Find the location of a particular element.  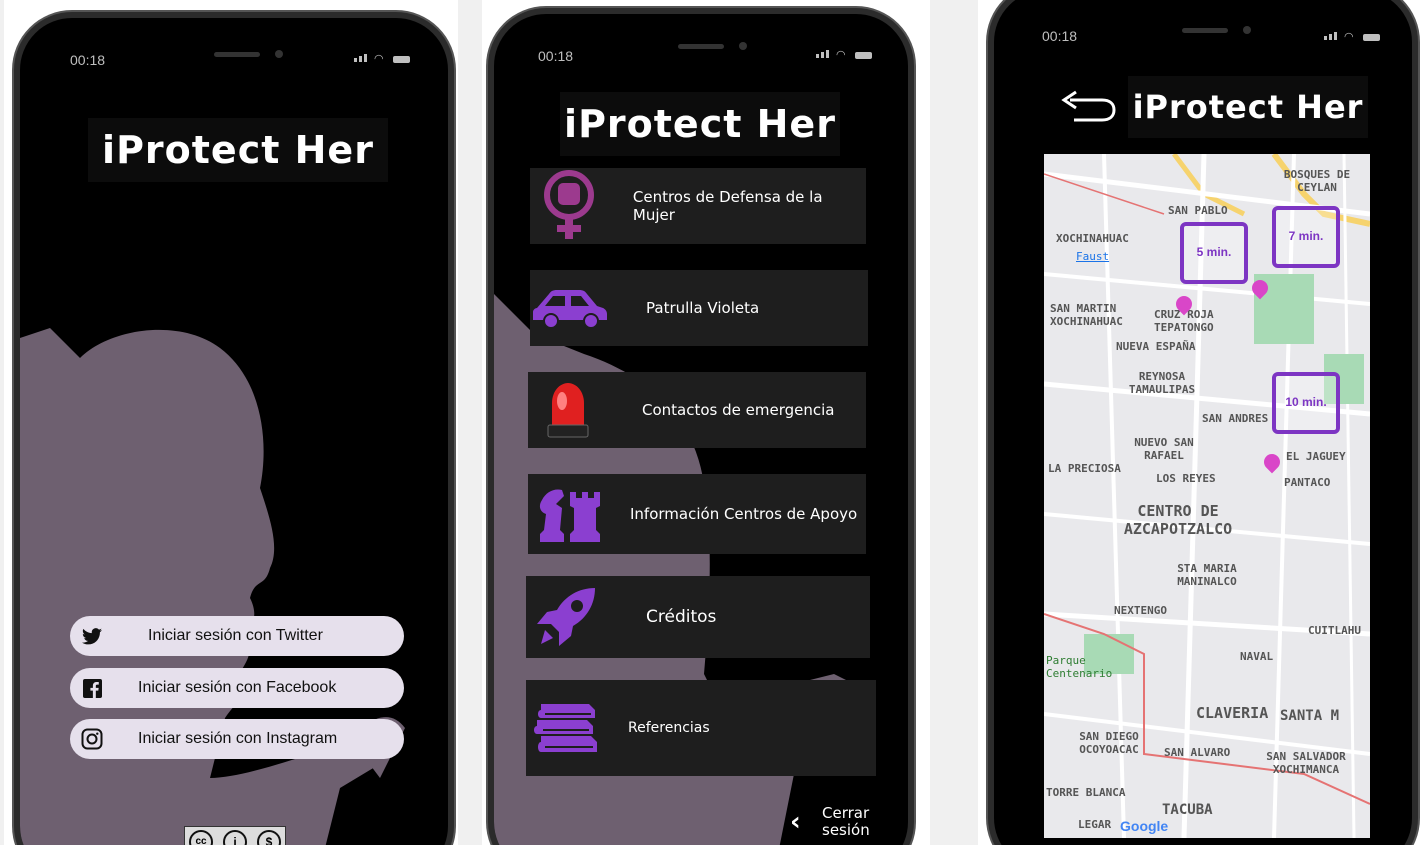

instagram-login-button: Iniciar sesión con Instagram is located at coordinates (237, 739).